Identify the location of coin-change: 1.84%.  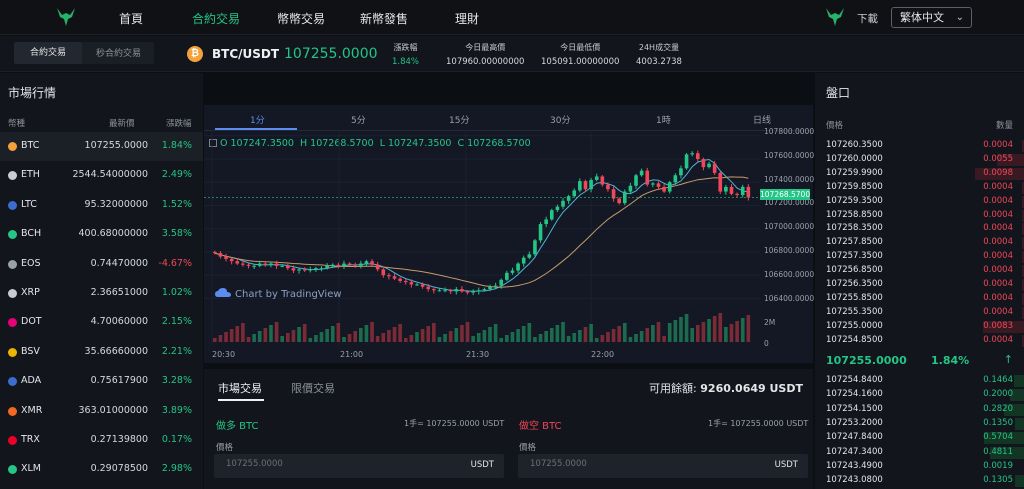
(176, 145).